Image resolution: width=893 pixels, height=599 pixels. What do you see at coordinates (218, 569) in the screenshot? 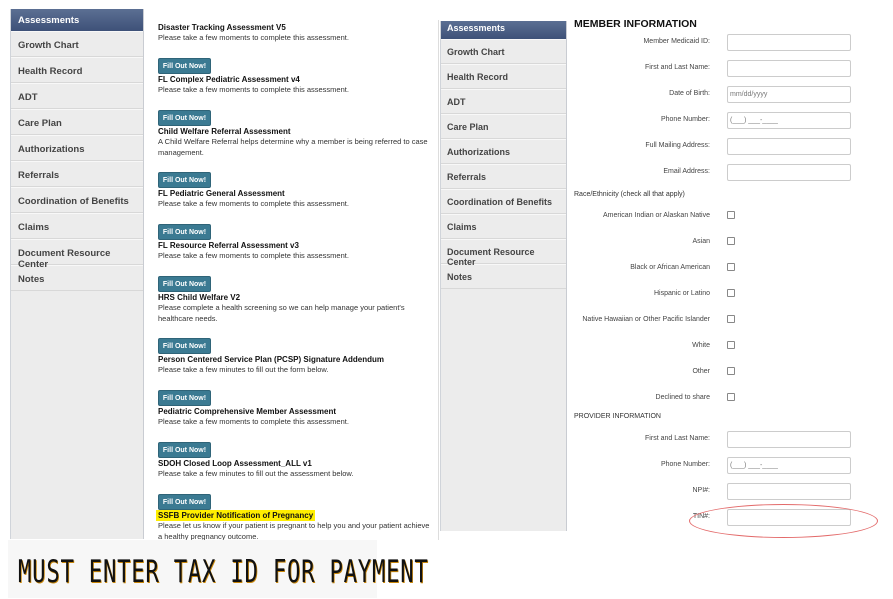
I see `annotation-banner: MUST ENTER TAX ID FOR PAYMENT` at bounding box center [218, 569].